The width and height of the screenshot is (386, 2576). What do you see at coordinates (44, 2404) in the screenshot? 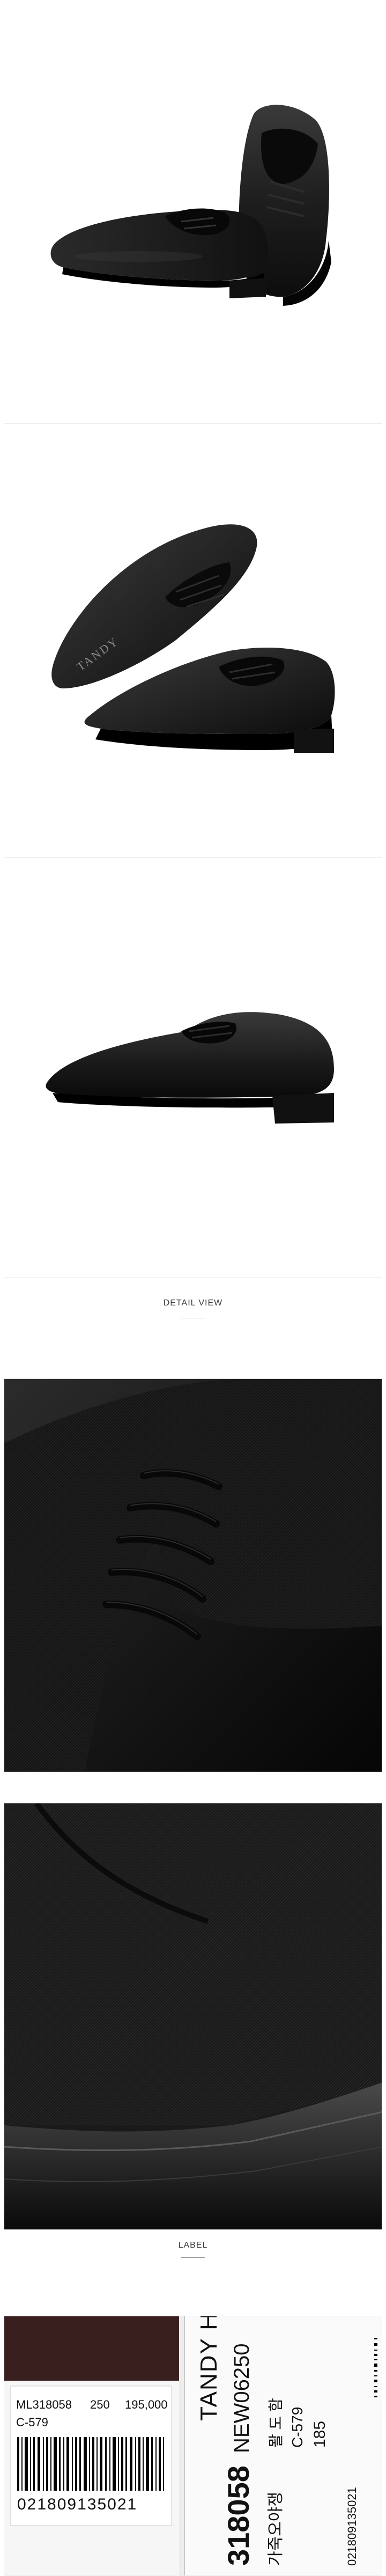
I see `tag-model-code: ML318058` at bounding box center [44, 2404].